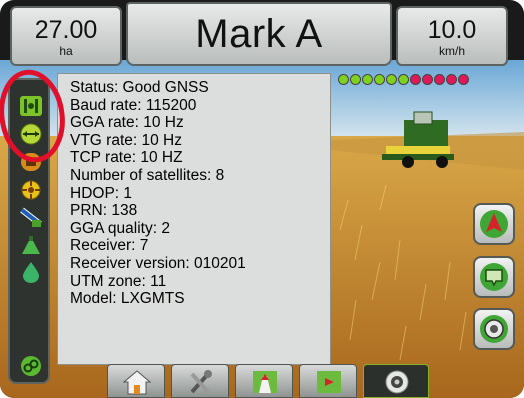 Image resolution: width=524 pixels, height=398 pixels. What do you see at coordinates (127, 299) in the screenshot?
I see `status-line: Model: LXGMTS` at bounding box center [127, 299].